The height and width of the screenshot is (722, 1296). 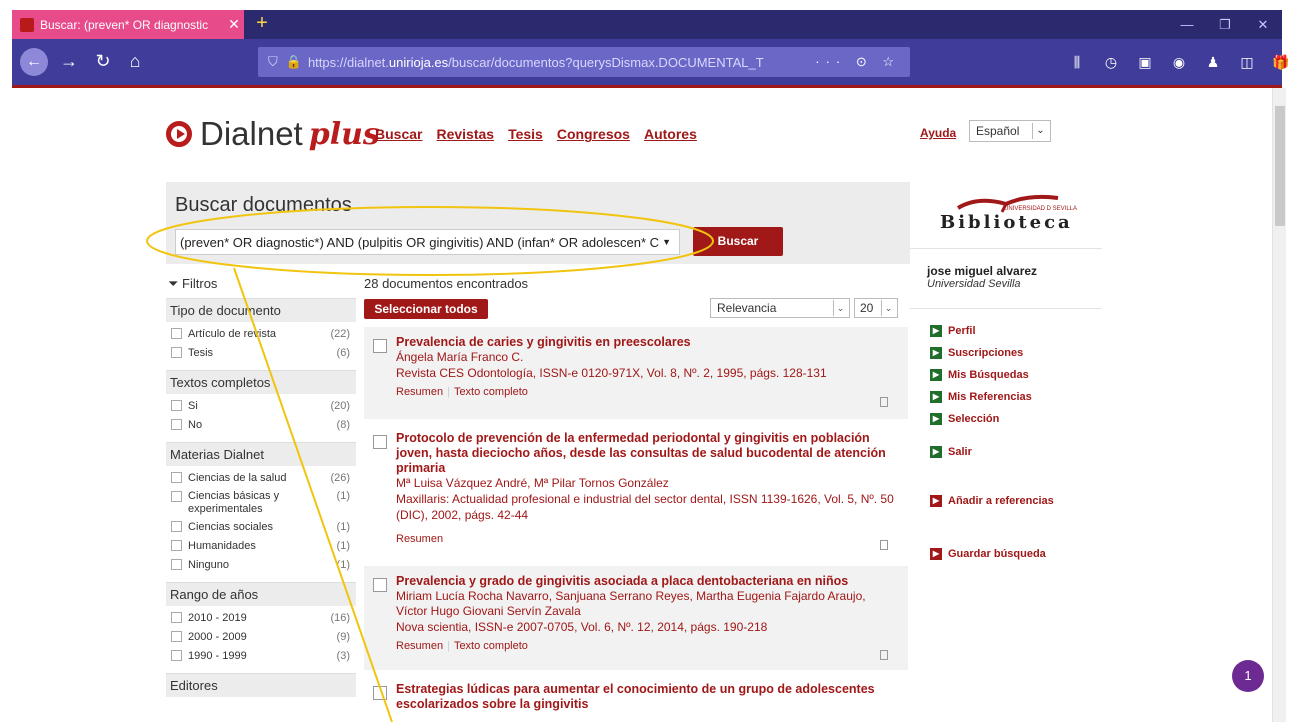 I want to click on language-select: Español ⌄, so click(x=1010, y=131).